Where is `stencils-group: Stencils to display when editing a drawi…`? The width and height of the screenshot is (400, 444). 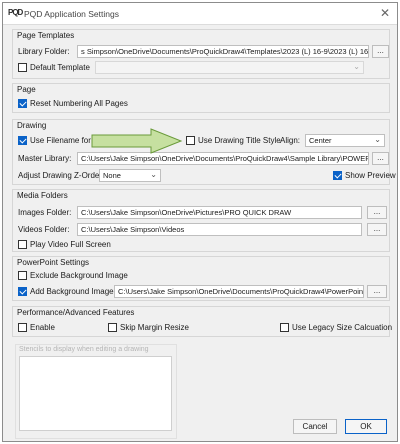 stencils-group: Stencils to display when editing a drawi… is located at coordinates (96, 391).